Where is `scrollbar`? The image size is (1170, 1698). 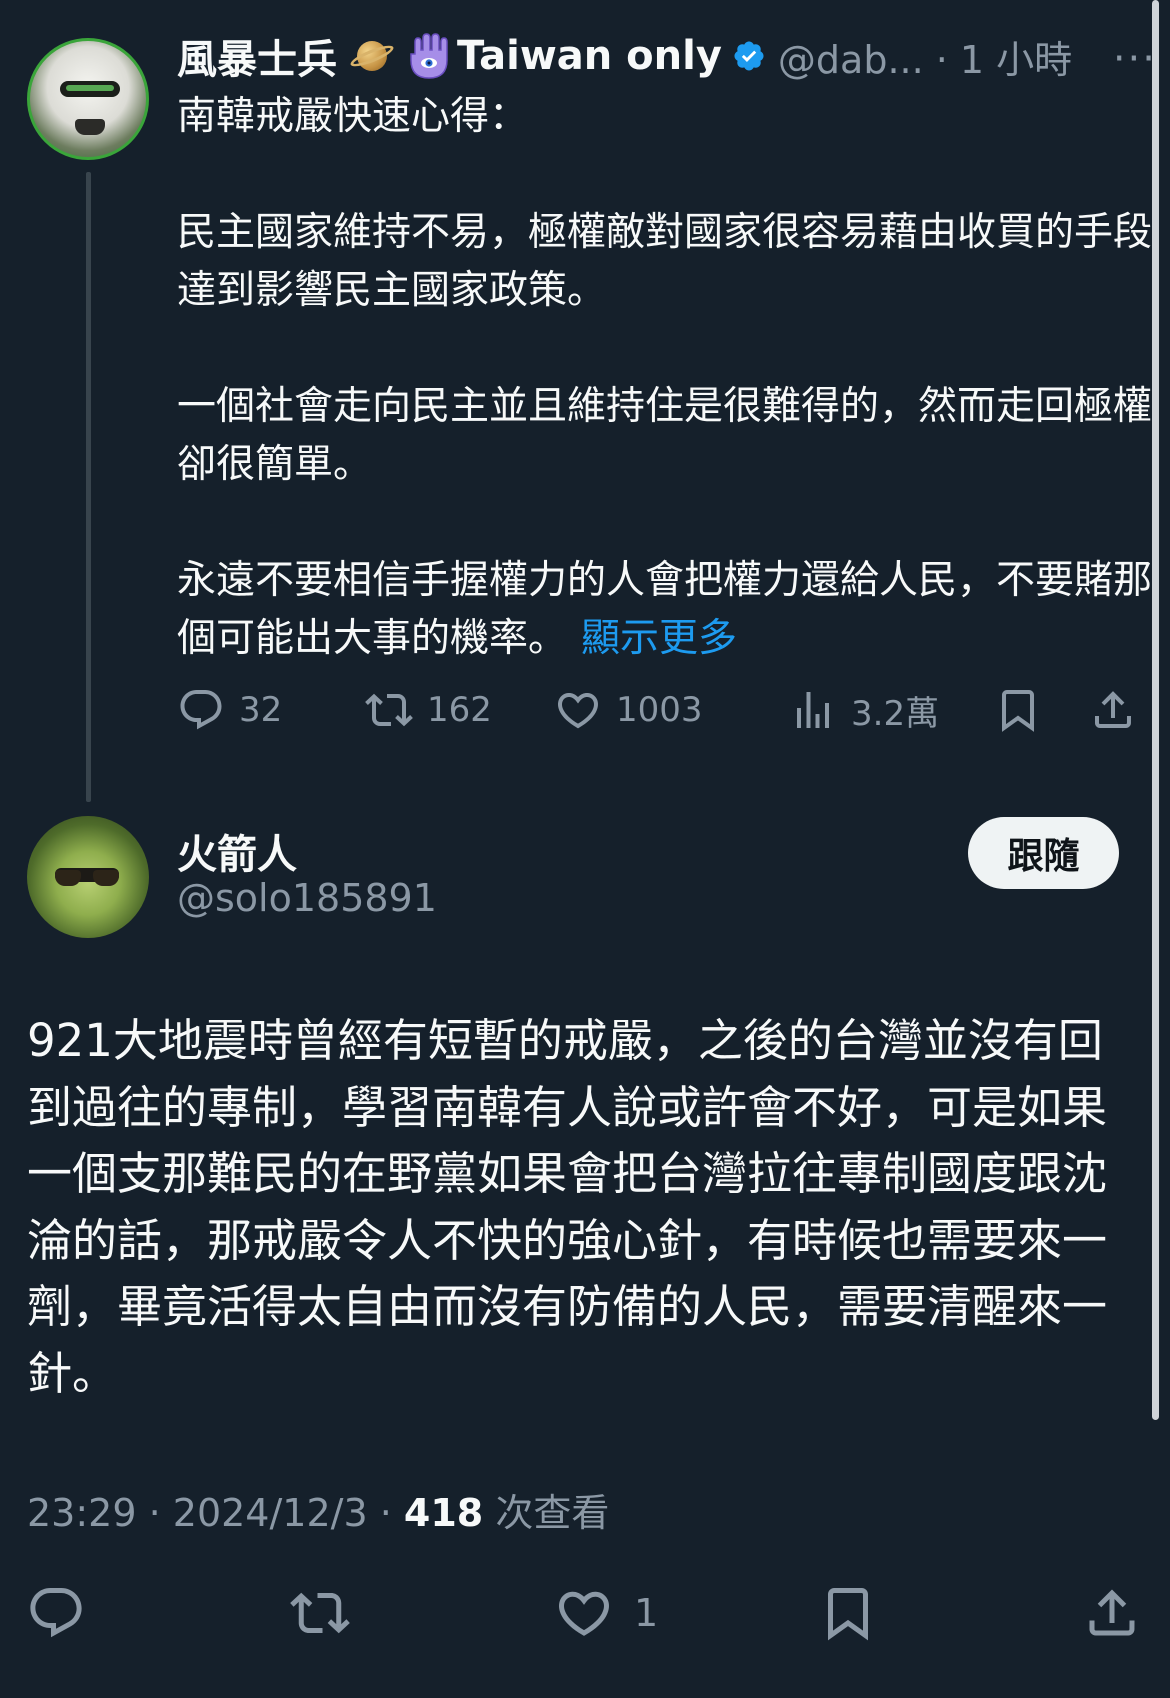 scrollbar is located at coordinates (1155, 710).